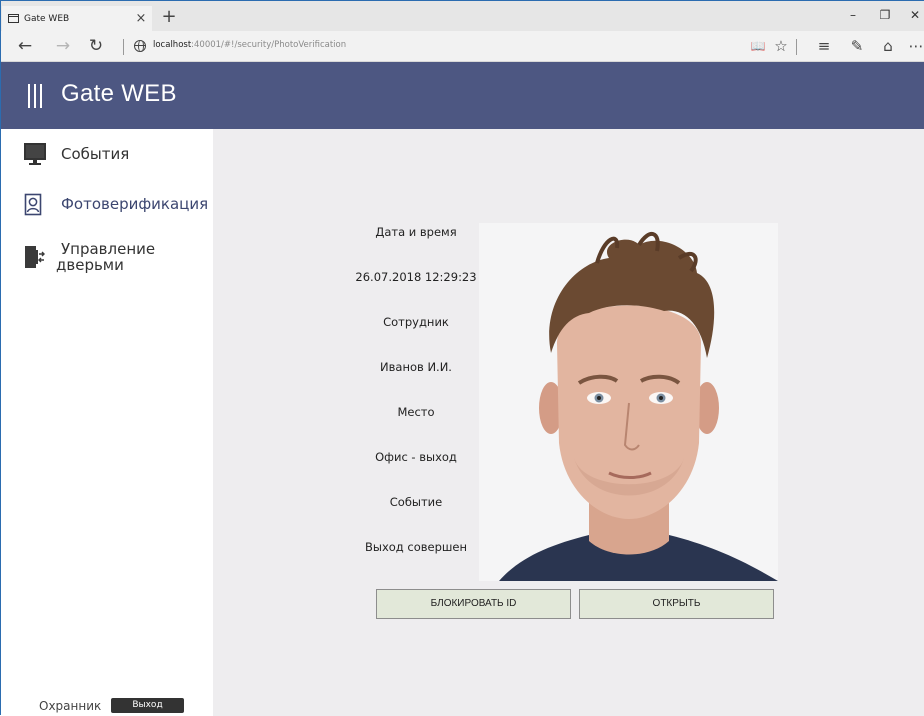 The image size is (924, 716). Describe the element at coordinates (119, 93) in the screenshot. I see `app-title: Gate WEB` at that location.